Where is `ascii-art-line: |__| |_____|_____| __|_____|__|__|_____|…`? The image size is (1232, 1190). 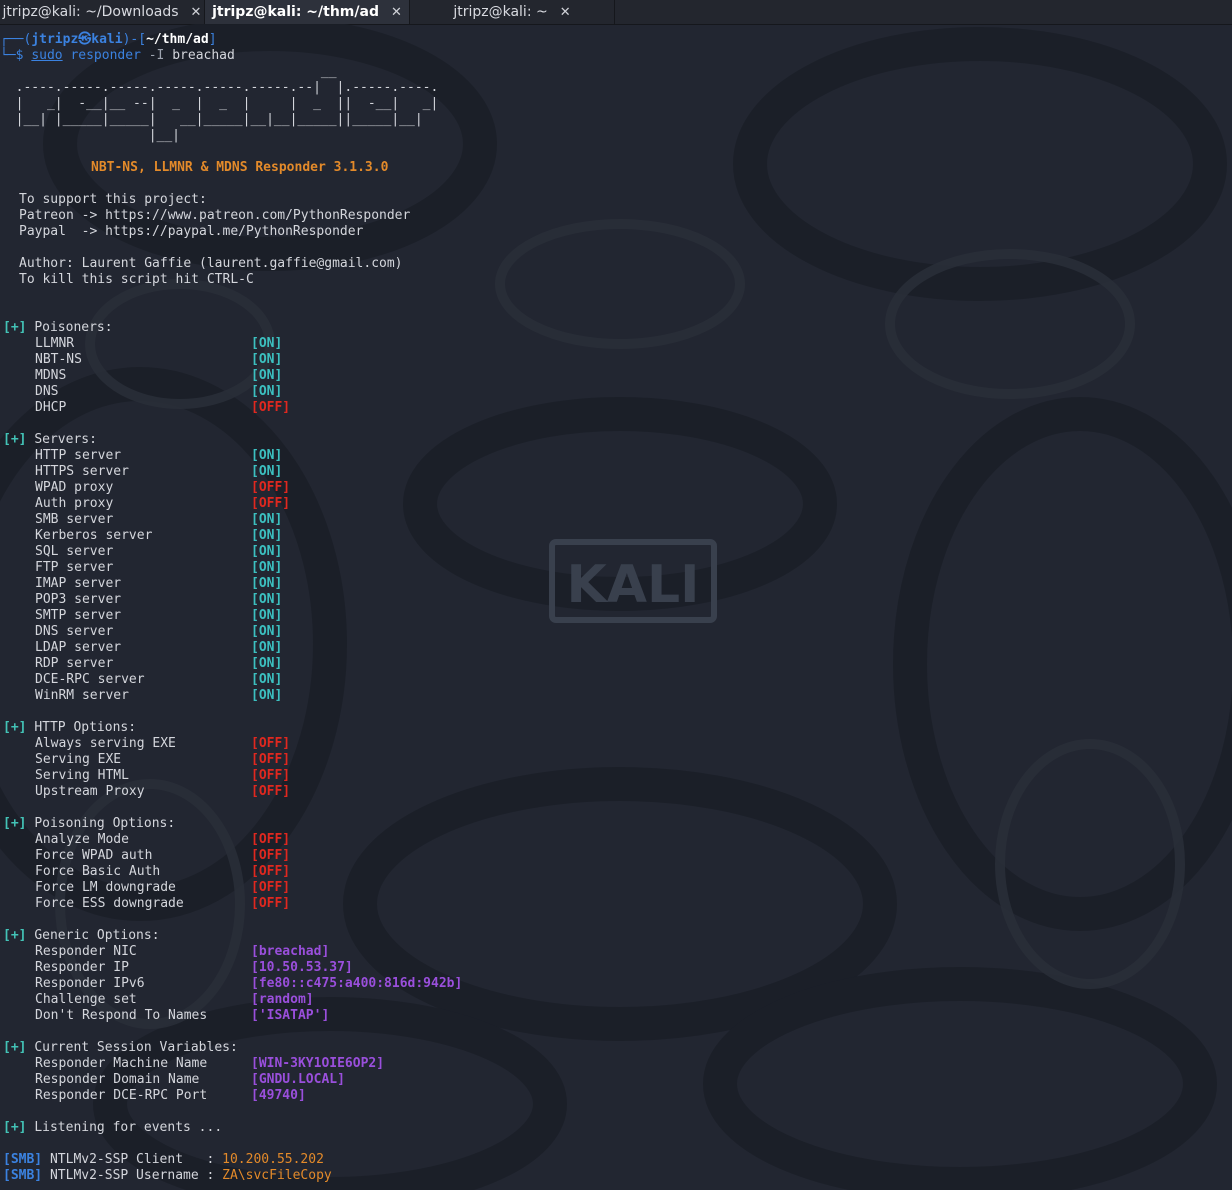
ascii-art-line: |__| |_____|_____| __|_____|__|__|_____|… is located at coordinates (211, 119).